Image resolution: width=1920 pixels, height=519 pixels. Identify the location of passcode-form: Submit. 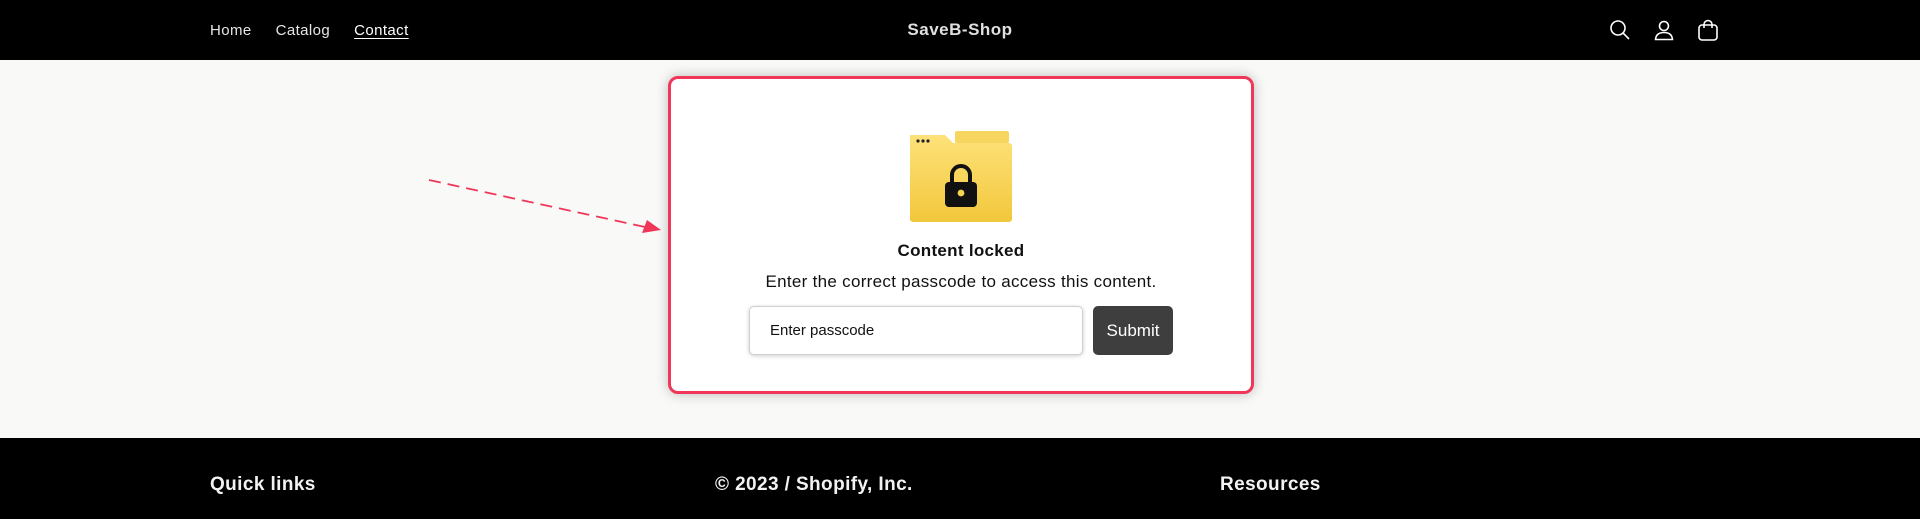
(961, 330).